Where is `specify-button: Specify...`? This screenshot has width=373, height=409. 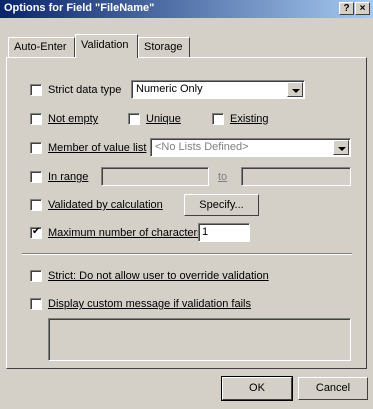 specify-button: Specify... is located at coordinates (221, 205).